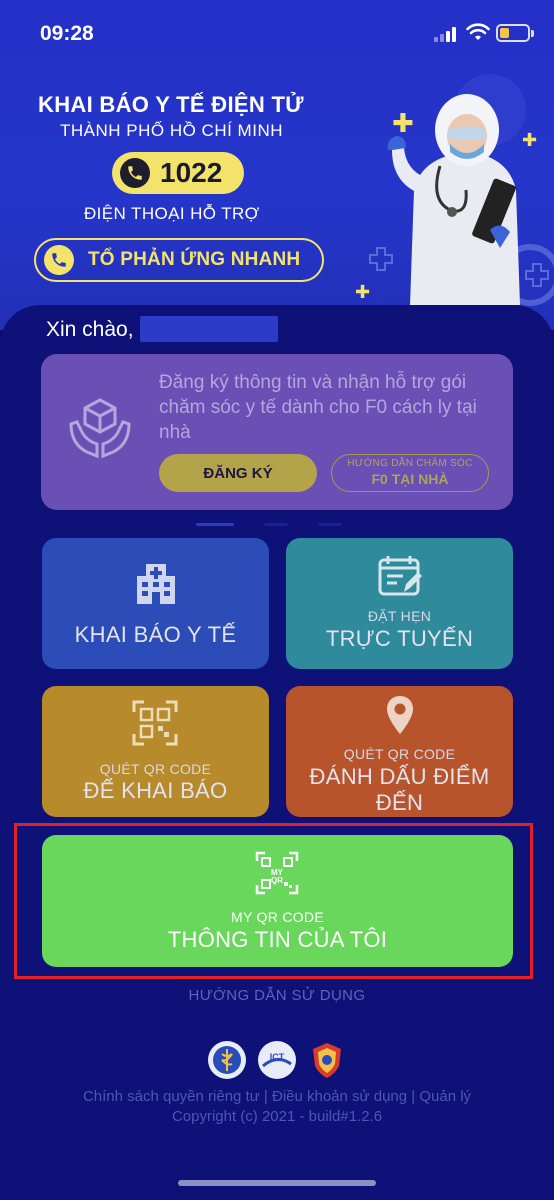  What do you see at coordinates (227, 1060) in the screenshot?
I see `ministry-of-health-logo` at bounding box center [227, 1060].